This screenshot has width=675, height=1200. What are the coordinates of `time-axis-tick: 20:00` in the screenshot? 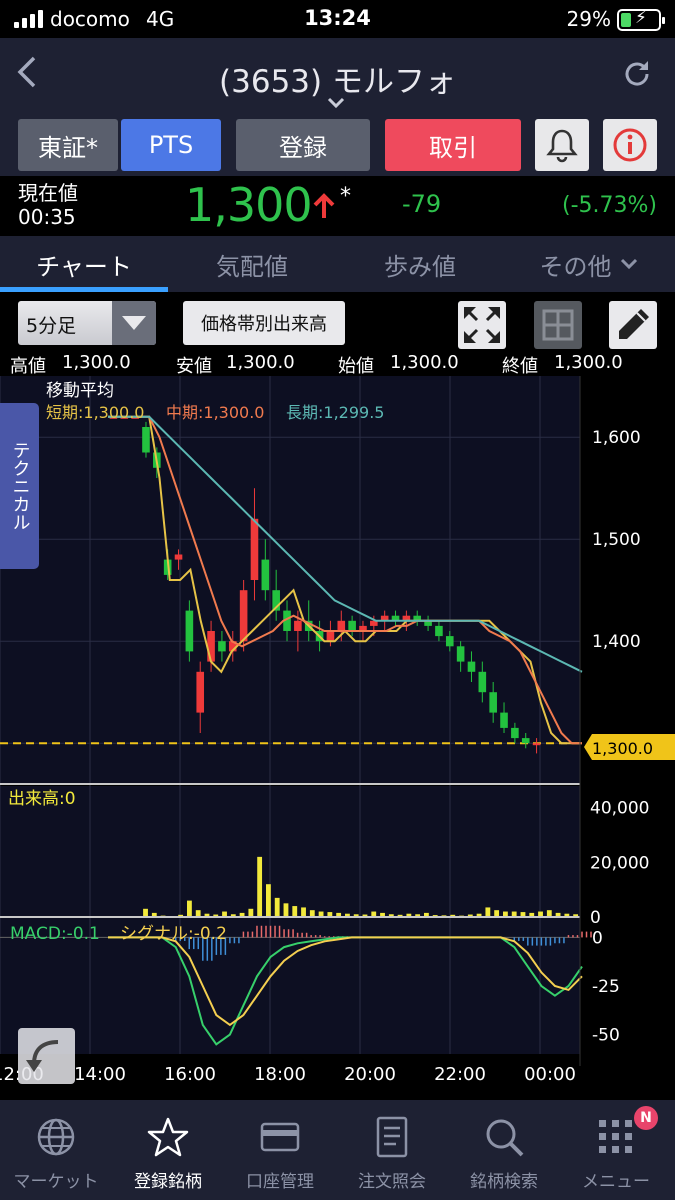 It's located at (370, 1074).